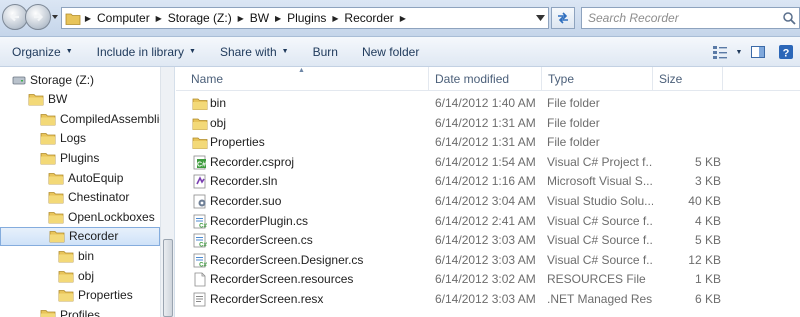 This screenshot has height=317, width=800. I want to click on search-box, so click(690, 18).